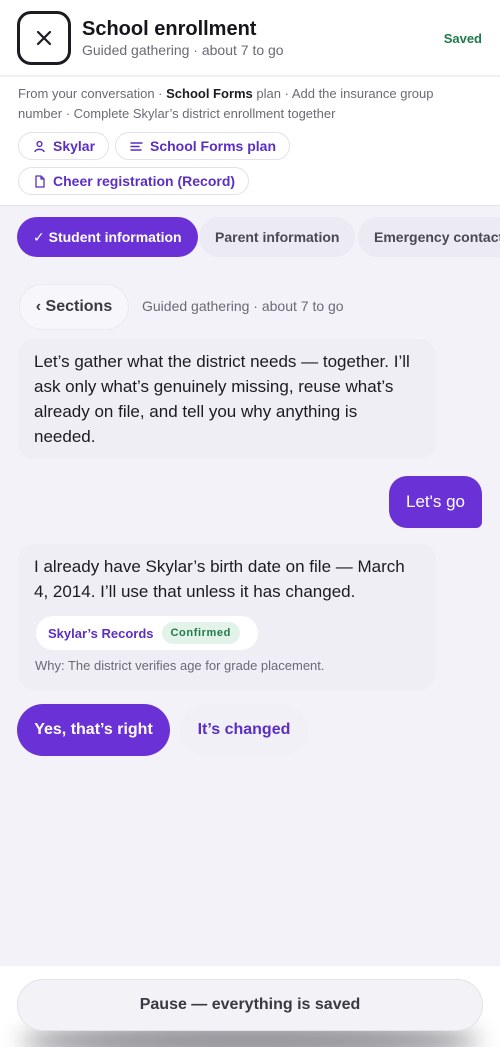  I want to click on chip-label: School Forms plan, so click(213, 146).